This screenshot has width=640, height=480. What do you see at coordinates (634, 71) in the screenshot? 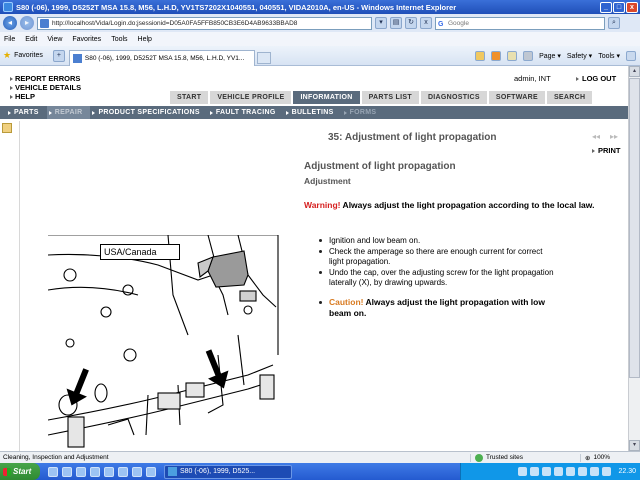
I see `scroll-up-button: ▴` at bounding box center [634, 71].